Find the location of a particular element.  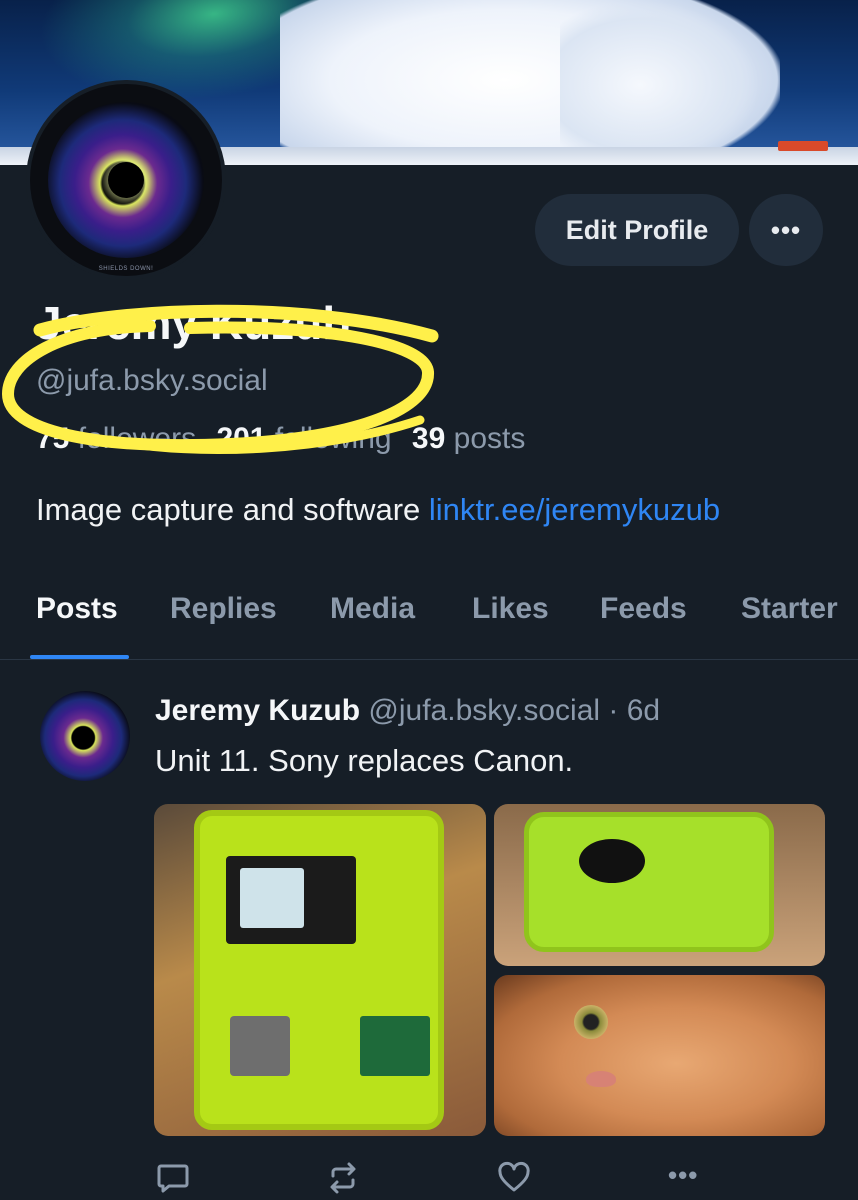

profile-stats: 75 followers 201 following 39 posts is located at coordinates (280, 439).